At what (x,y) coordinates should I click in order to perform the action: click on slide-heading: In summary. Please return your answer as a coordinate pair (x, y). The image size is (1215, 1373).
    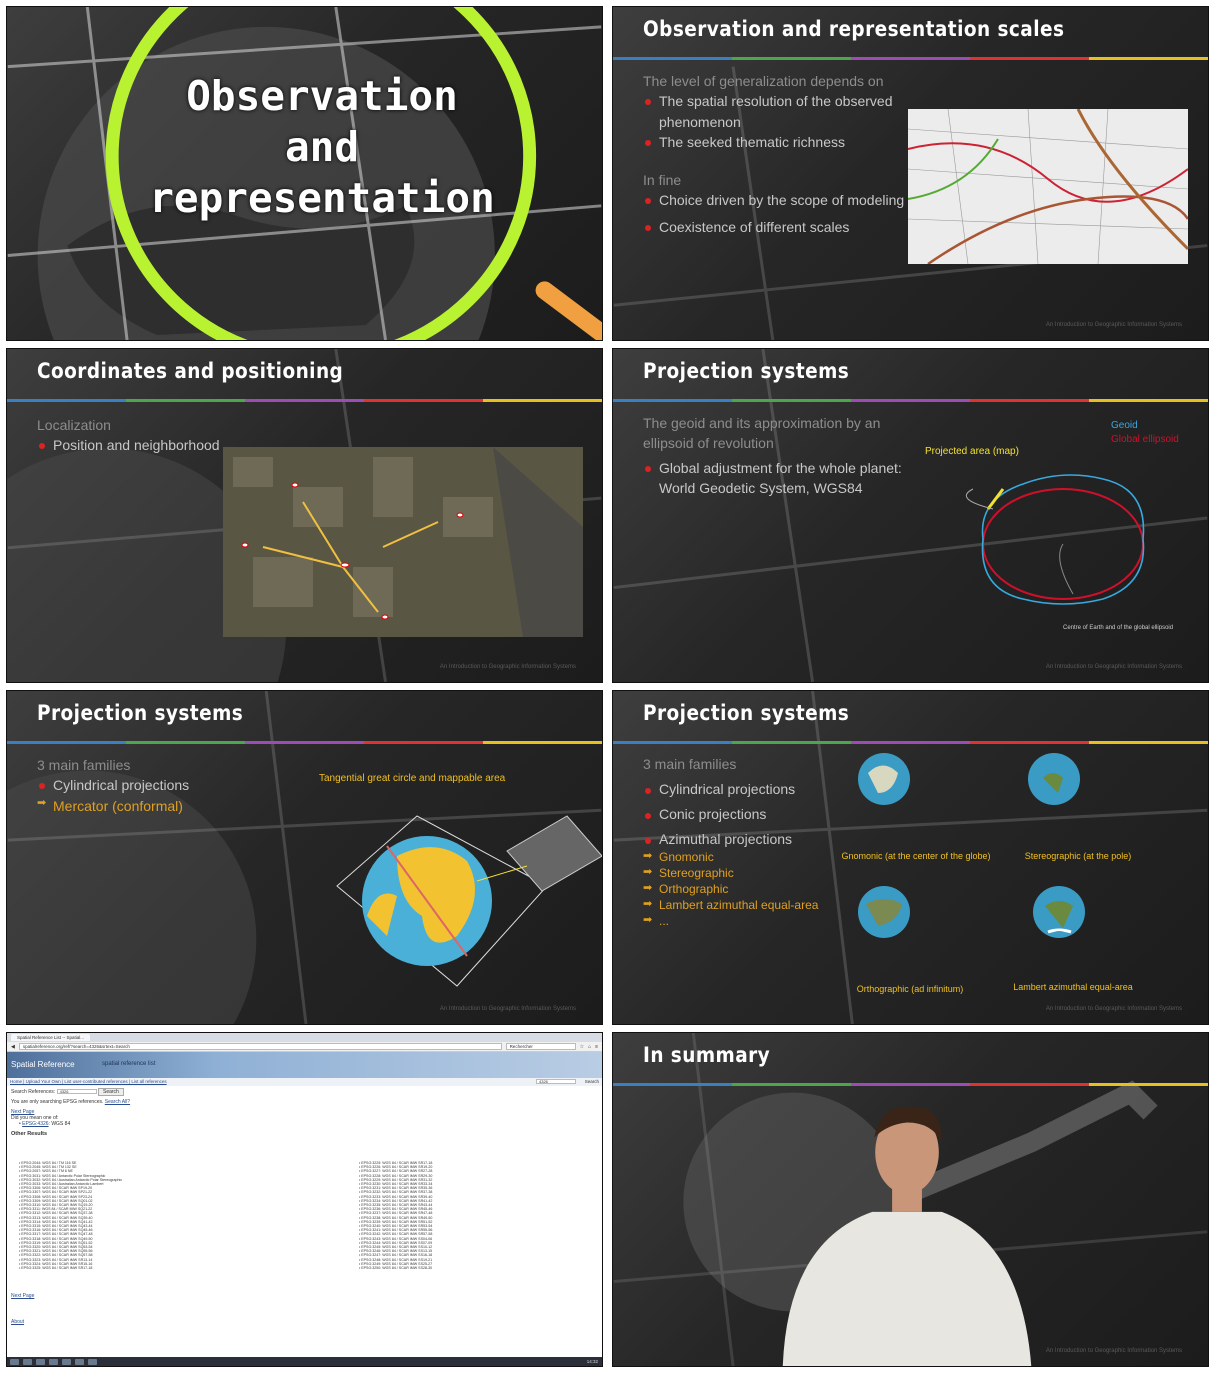
    Looking at the image, I should click on (707, 1055).